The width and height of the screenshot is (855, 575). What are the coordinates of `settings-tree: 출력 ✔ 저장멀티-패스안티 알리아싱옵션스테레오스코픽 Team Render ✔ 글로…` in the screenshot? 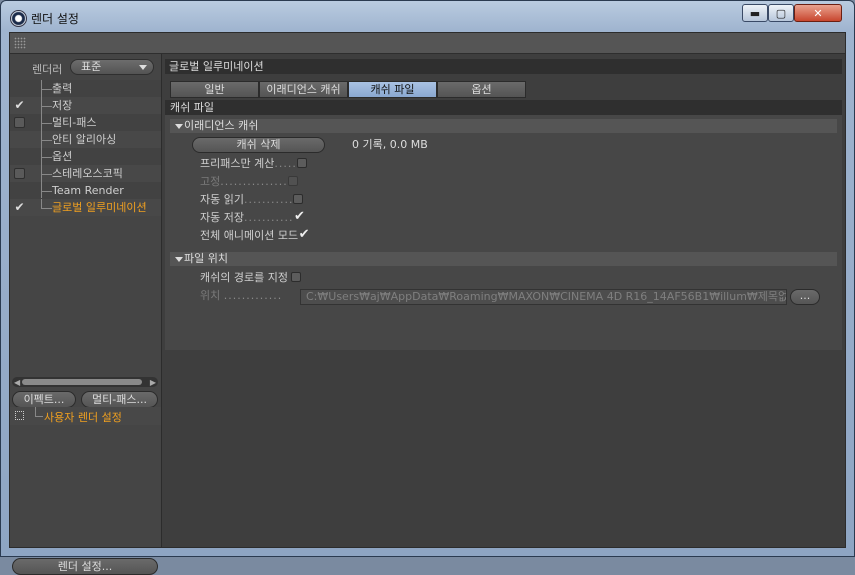 It's located at (85, 148).